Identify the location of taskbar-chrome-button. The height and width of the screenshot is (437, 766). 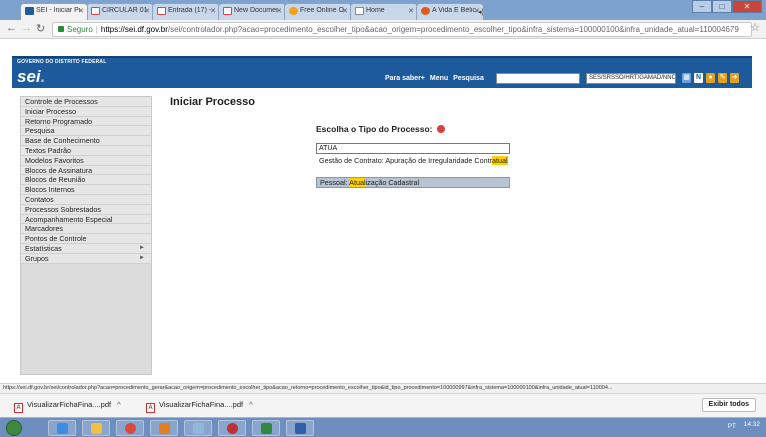
(130, 428).